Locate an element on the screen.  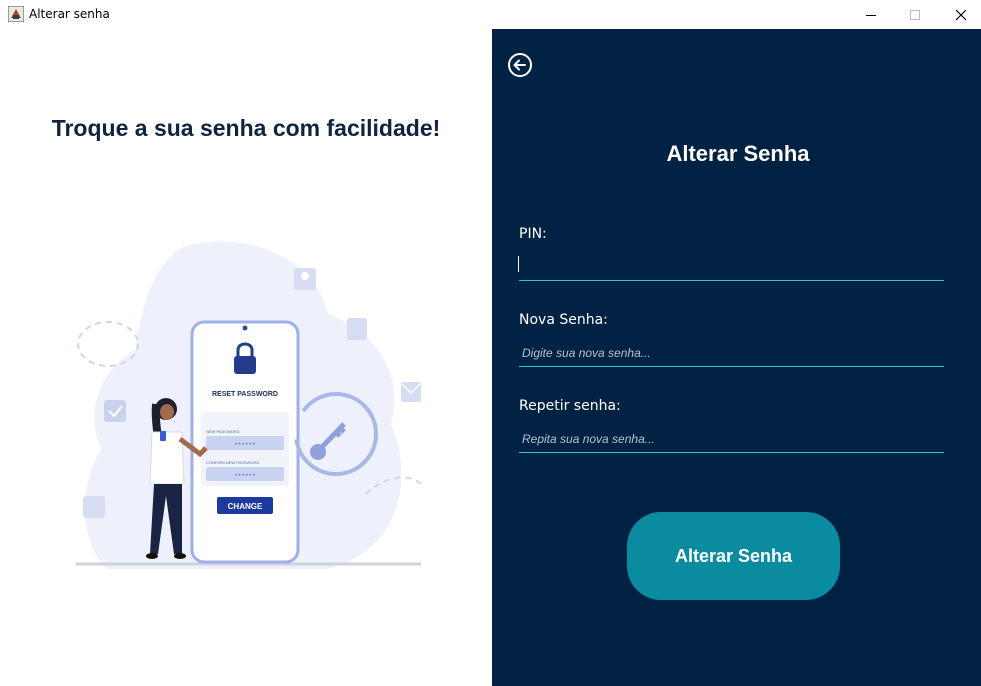
phone-masked-new: •••••• is located at coordinates (244, 444).